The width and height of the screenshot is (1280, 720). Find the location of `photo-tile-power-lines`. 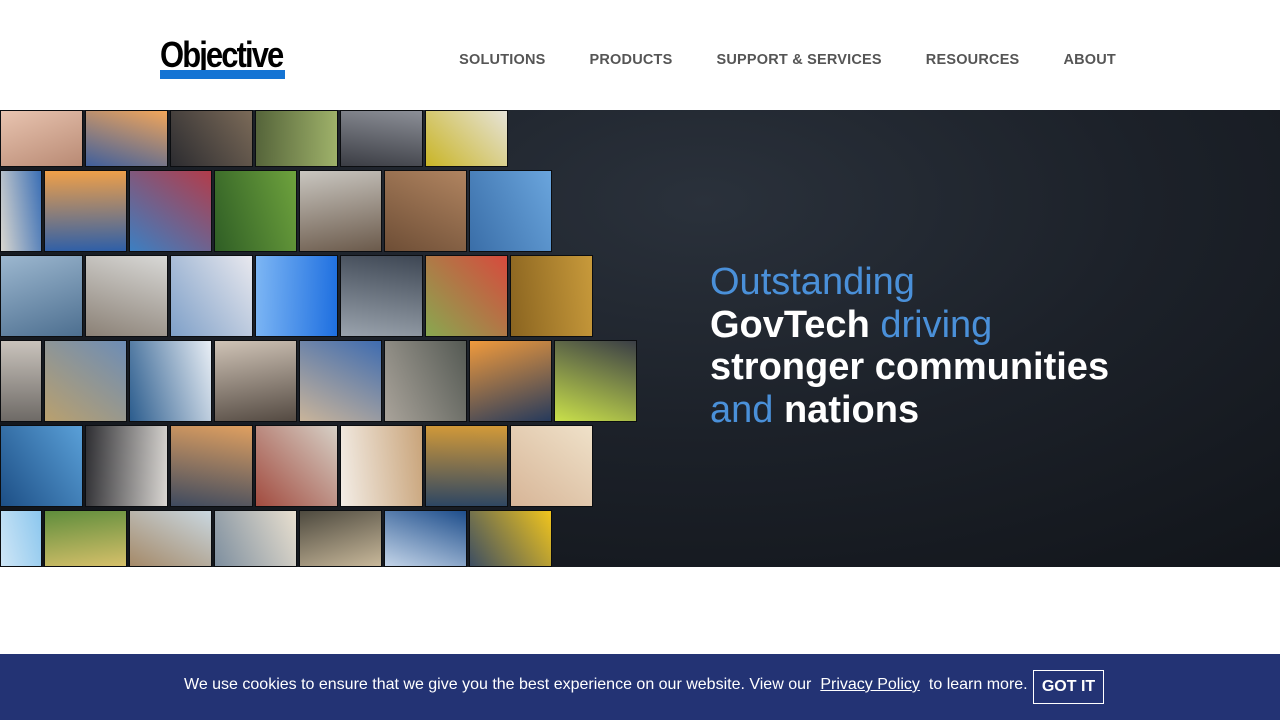

photo-tile-power-lines is located at coordinates (85, 211).